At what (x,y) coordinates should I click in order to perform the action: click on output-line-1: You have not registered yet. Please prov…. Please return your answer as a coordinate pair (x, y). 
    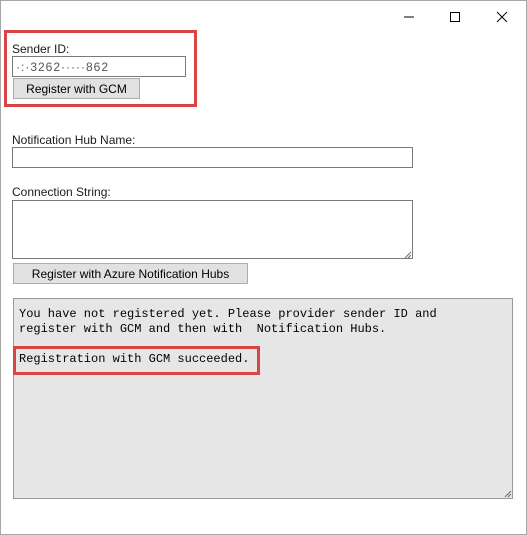
    Looking at the image, I should click on (228, 314).